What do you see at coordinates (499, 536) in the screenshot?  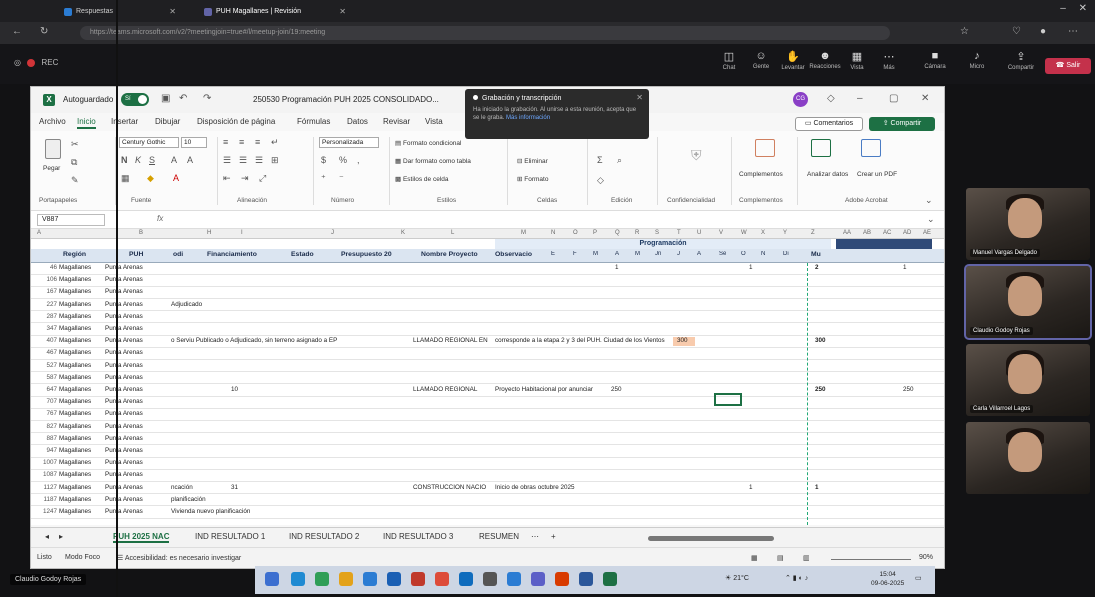 I see `sheet-tab-resumen: RESUMEN` at bounding box center [499, 536].